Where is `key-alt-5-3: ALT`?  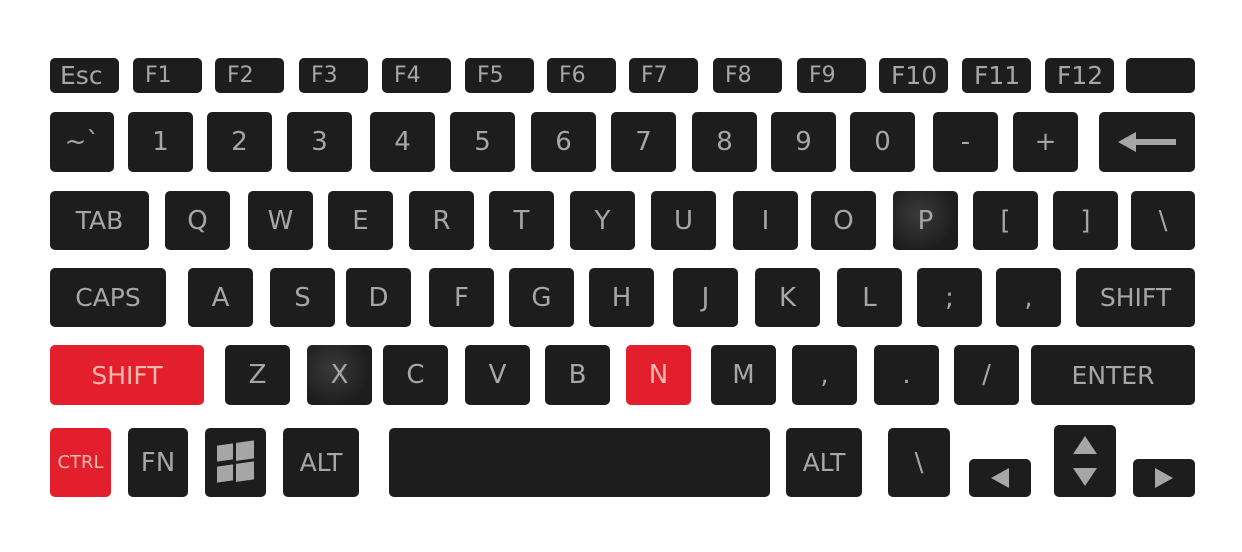 key-alt-5-3: ALT is located at coordinates (321, 462).